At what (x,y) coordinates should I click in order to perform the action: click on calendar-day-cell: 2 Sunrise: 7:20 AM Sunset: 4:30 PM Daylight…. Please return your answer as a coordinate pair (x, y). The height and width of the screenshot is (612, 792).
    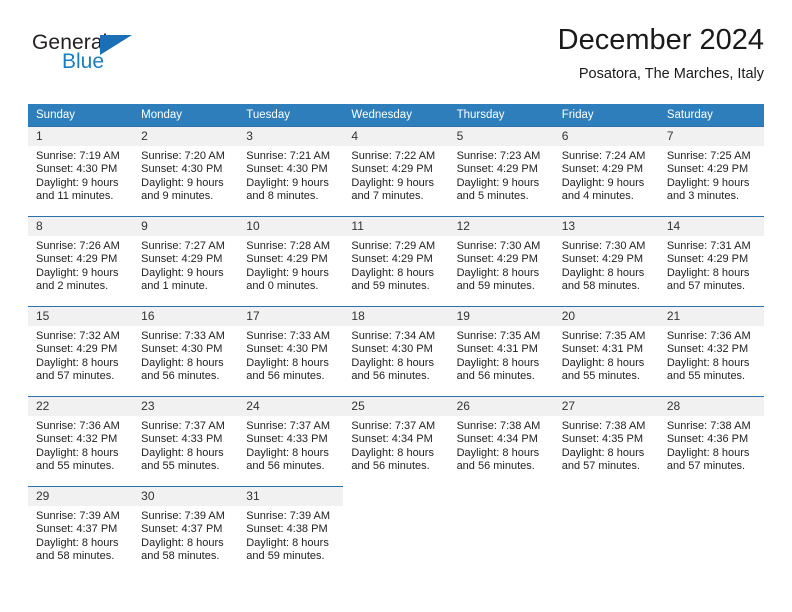
    Looking at the image, I should click on (186, 171).